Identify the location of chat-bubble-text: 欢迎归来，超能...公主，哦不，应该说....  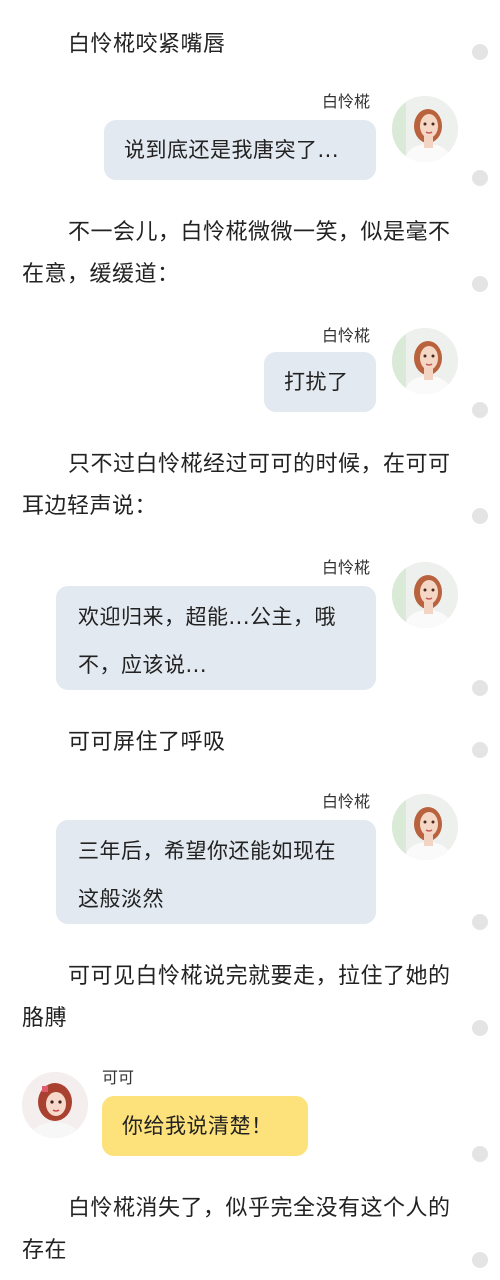
(207, 641).